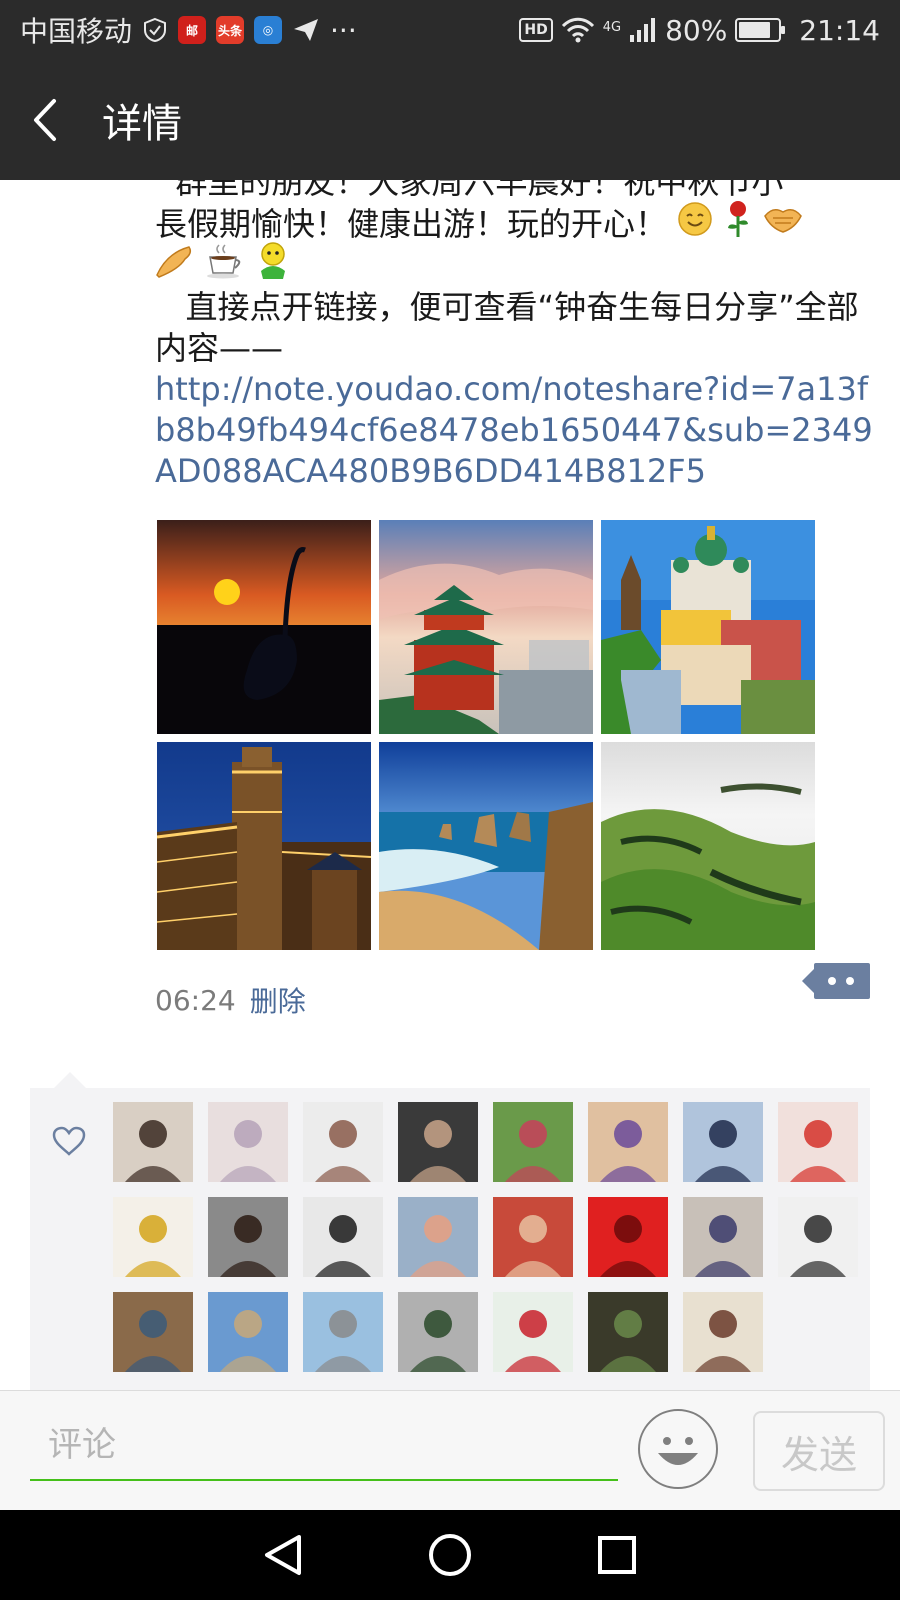 The width and height of the screenshot is (900, 1600). What do you see at coordinates (839, 30) in the screenshot?
I see `clock: 21:14` at bounding box center [839, 30].